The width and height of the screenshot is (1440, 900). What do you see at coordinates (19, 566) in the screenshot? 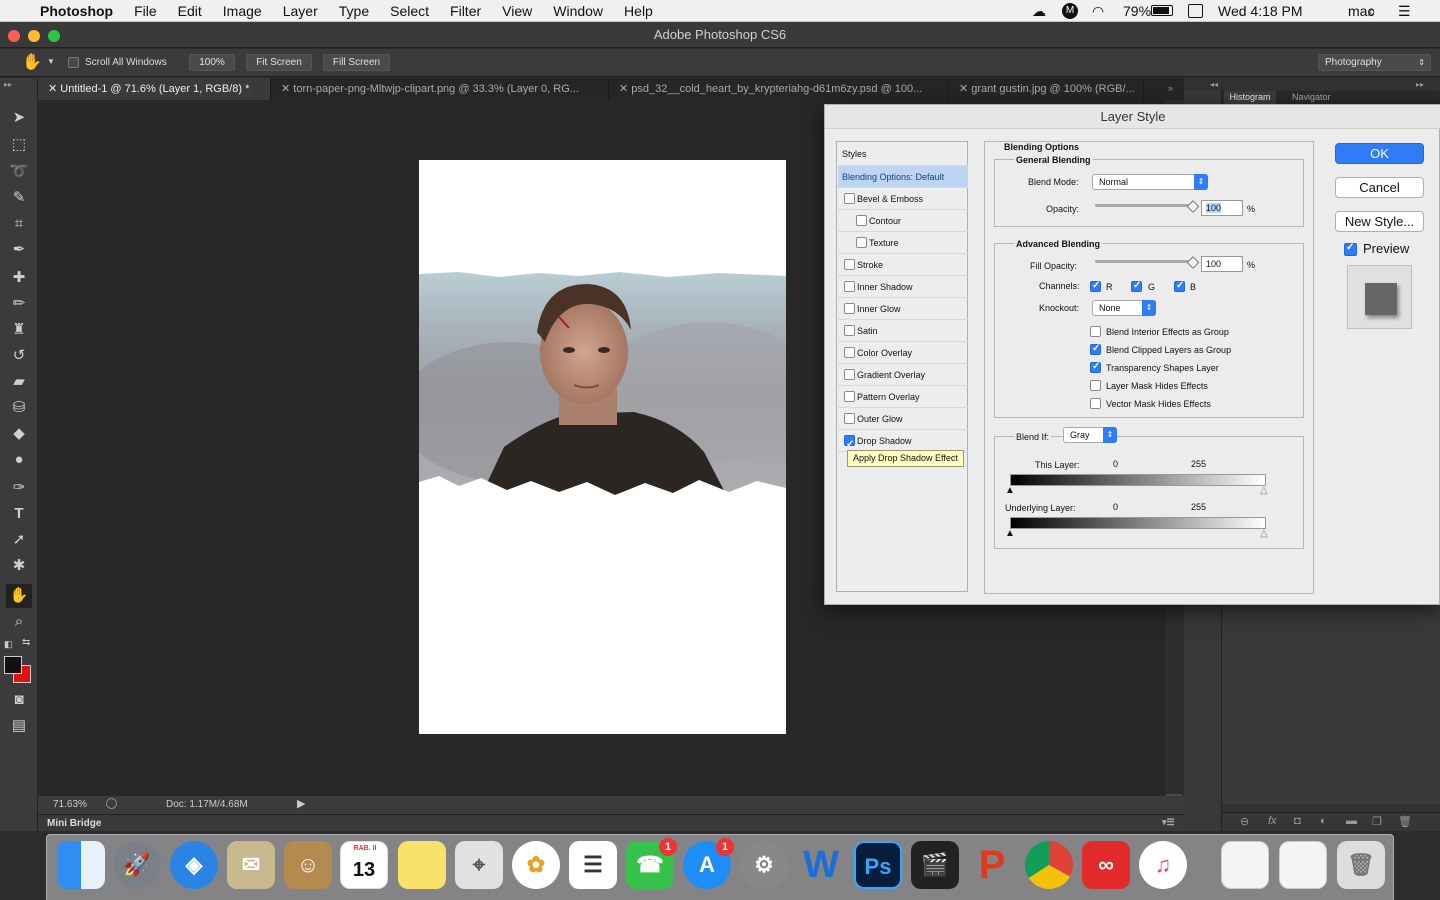
I see `custom-shape-tool-icon: ✱` at bounding box center [19, 566].